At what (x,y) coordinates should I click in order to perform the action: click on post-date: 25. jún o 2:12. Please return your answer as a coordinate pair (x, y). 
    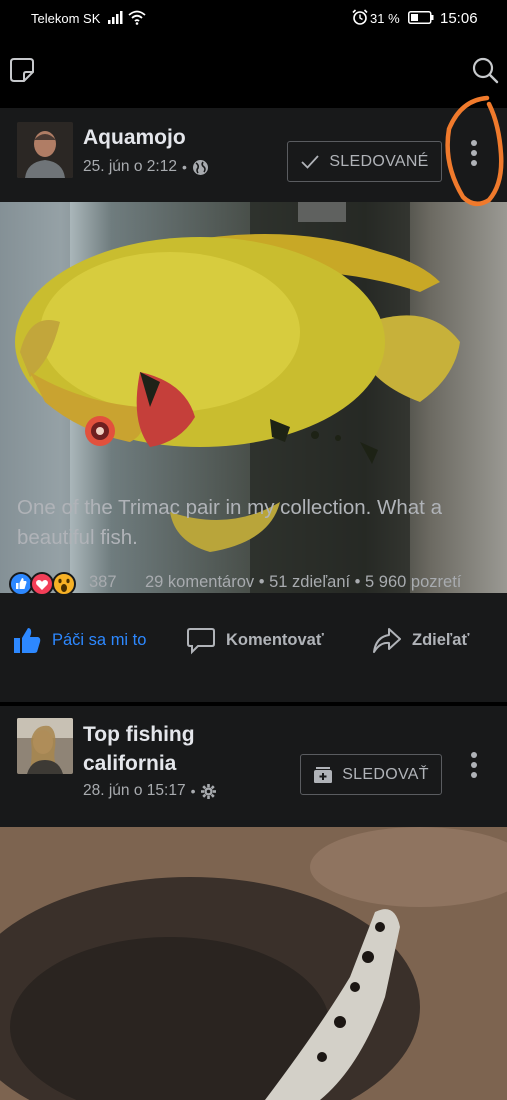
    Looking at the image, I should click on (130, 167).